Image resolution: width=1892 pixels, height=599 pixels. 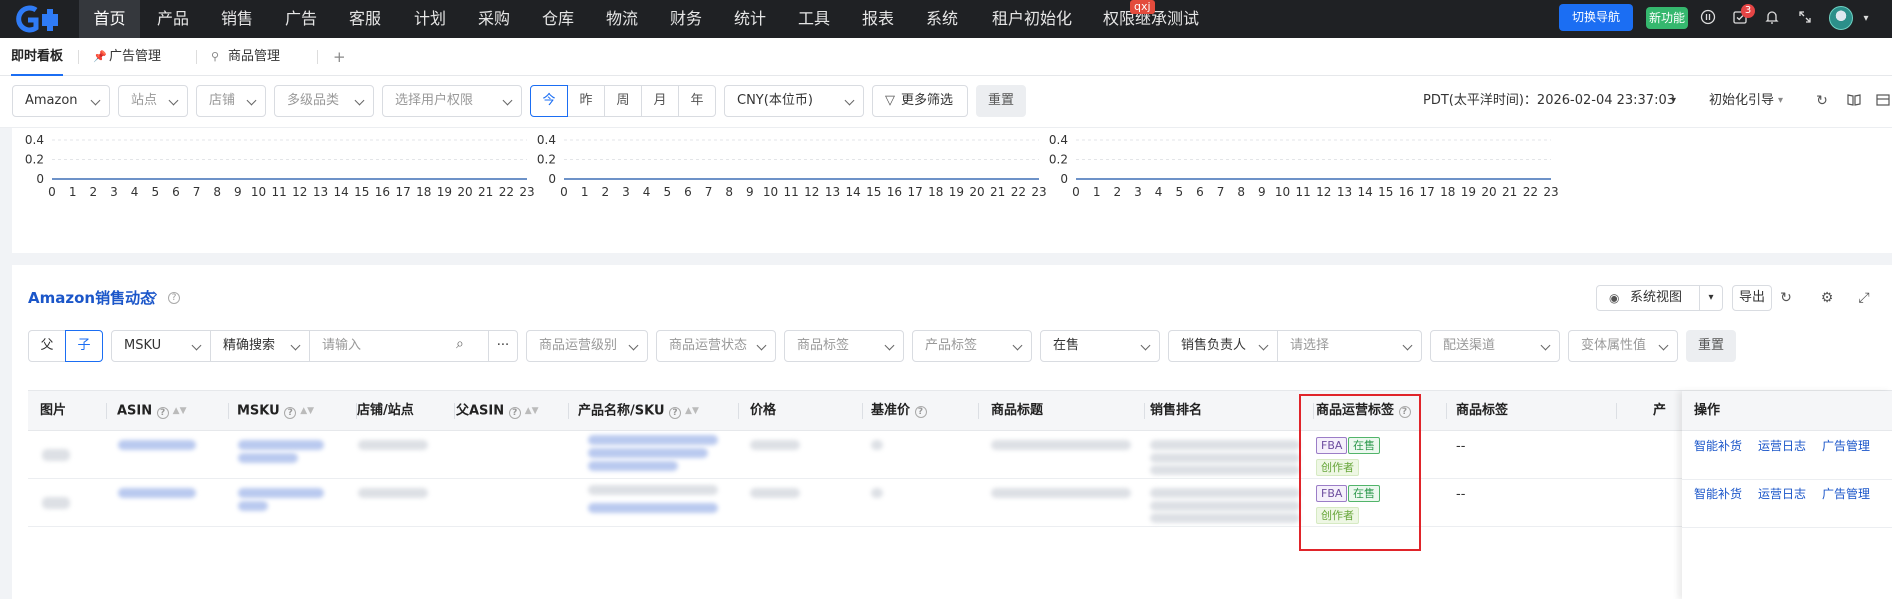 What do you see at coordinates (84, 346) in the screenshot?
I see `child-toggle: 子` at bounding box center [84, 346].